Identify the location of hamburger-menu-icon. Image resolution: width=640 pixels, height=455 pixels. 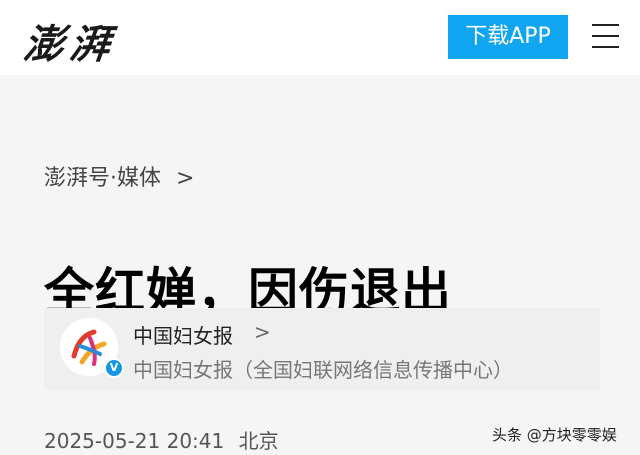
(605, 36).